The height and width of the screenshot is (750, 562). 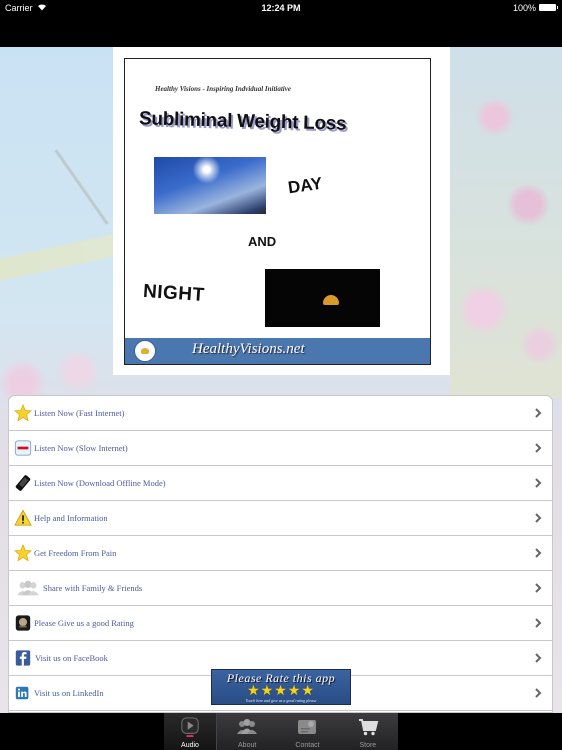 What do you see at coordinates (280, 588) in the screenshot?
I see `menu-item-share: Share with Family & Friends` at bounding box center [280, 588].